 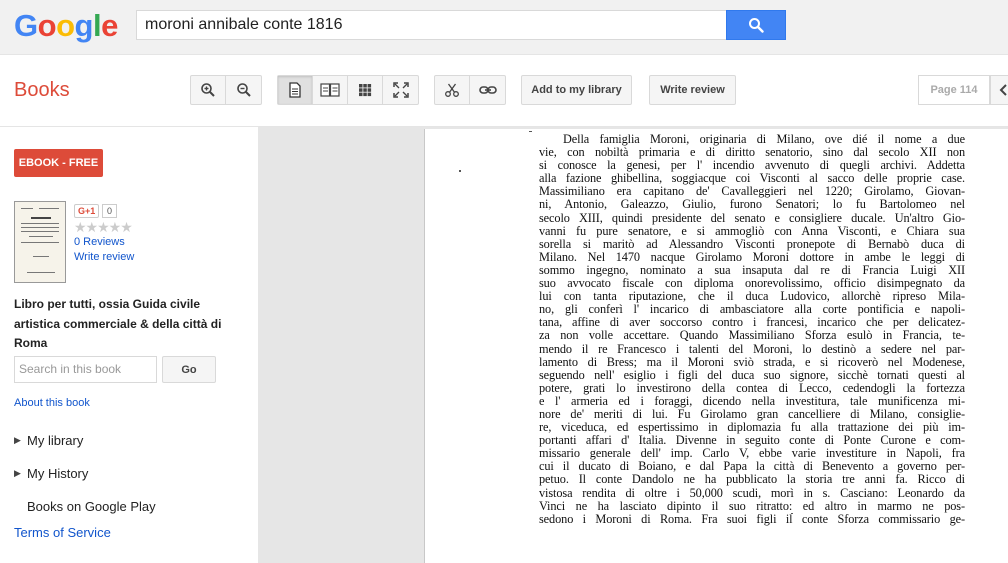 I want to click on zoom-in-button, so click(x=208, y=90).